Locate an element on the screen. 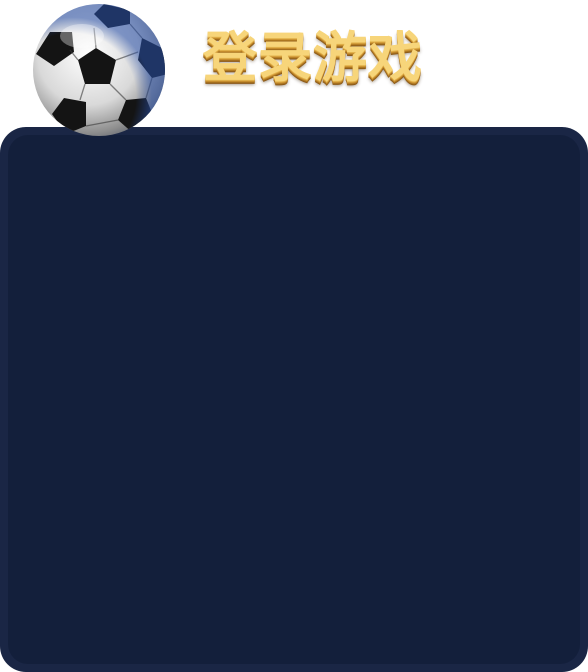 The width and height of the screenshot is (588, 672). page-title: 登录游戏 is located at coordinates (313, 57).